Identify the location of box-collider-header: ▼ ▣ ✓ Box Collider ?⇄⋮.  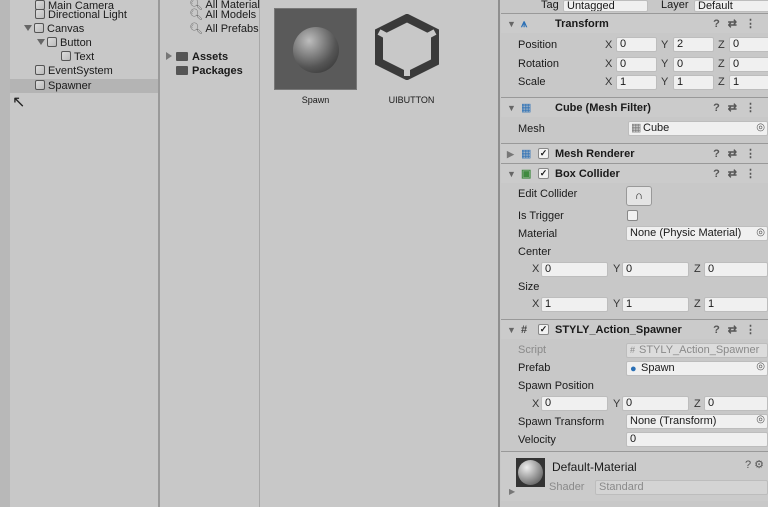
(634, 173).